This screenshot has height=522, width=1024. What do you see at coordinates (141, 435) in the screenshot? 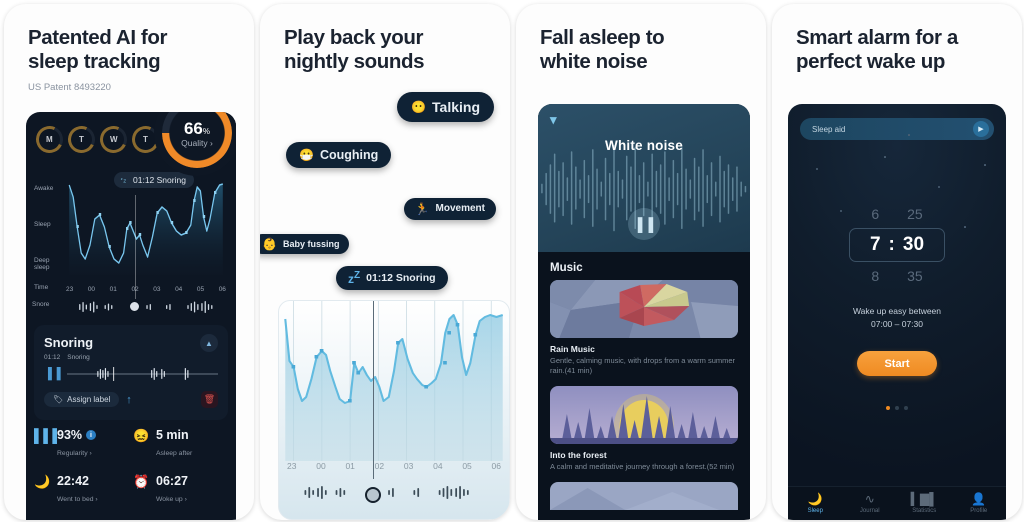
I see `sleepy-face-icon: 😖` at bounding box center [141, 435].